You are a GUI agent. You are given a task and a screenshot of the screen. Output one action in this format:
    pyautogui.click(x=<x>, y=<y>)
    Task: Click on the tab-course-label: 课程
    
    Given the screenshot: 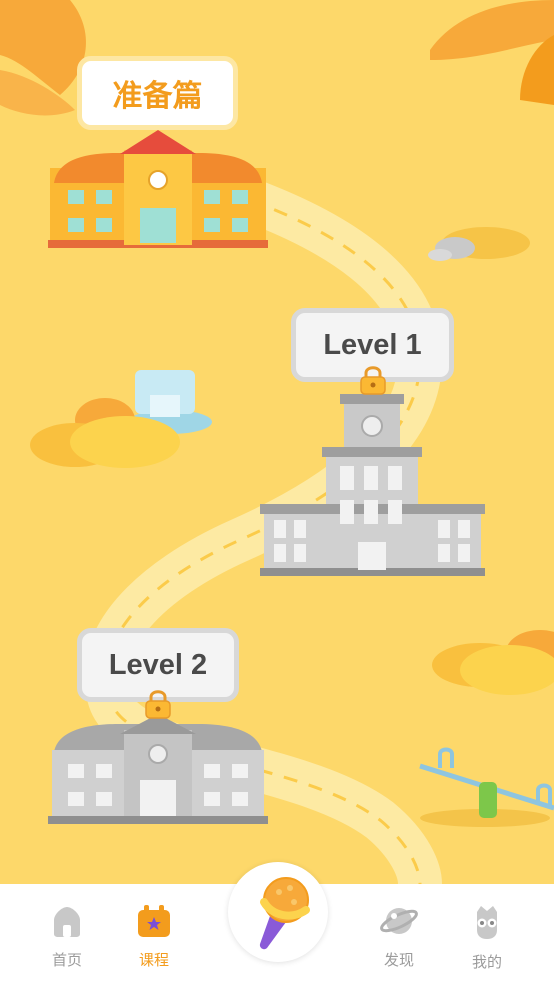 What is the action you would take?
    pyautogui.click(x=153, y=960)
    